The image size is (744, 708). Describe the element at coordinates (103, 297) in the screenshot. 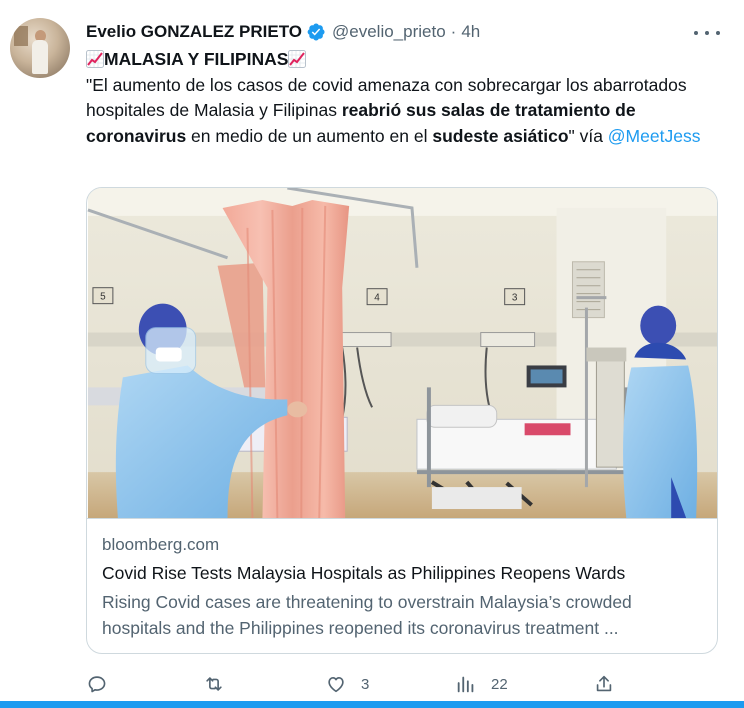

I see `bed-number-sign: 5` at that location.